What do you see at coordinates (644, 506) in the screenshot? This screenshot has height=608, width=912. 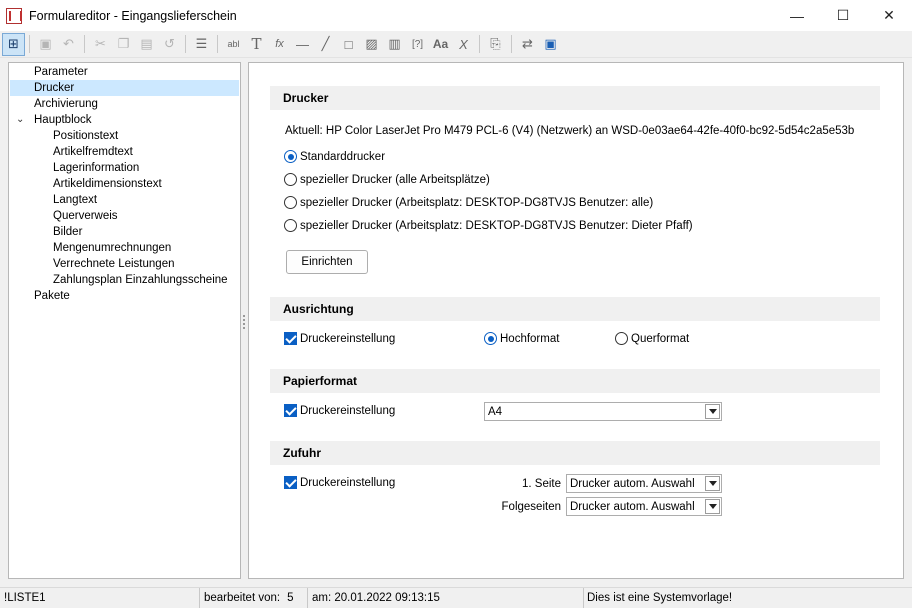 I see `next-pages-select: Drucker autom. Auswahl` at bounding box center [644, 506].